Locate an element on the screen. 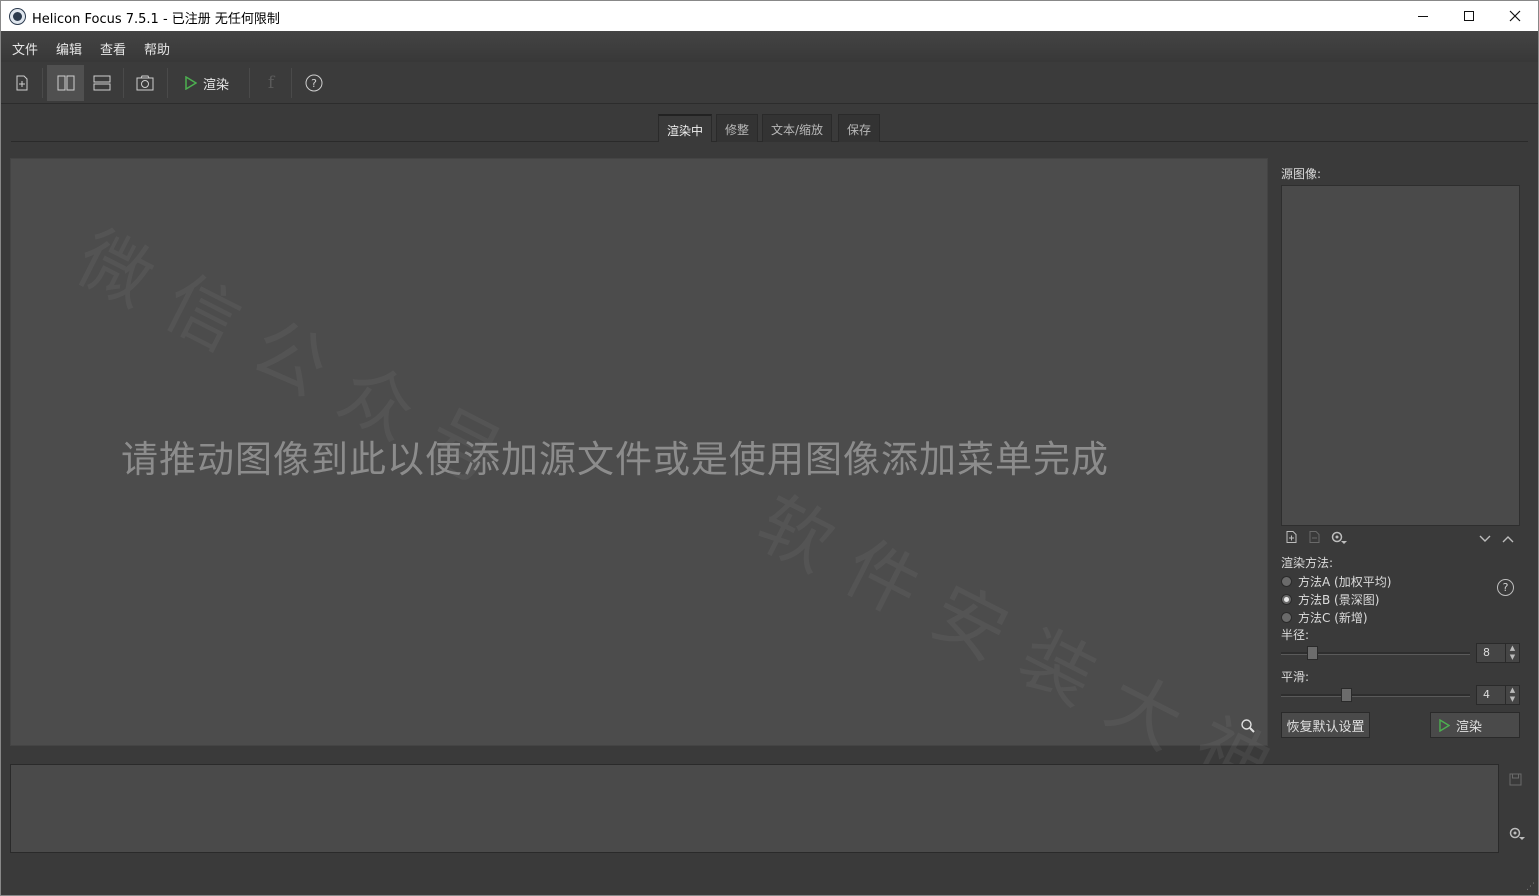 Image resolution: width=1539 pixels, height=896 pixels. render-label: 渲染 is located at coordinates (215, 85).